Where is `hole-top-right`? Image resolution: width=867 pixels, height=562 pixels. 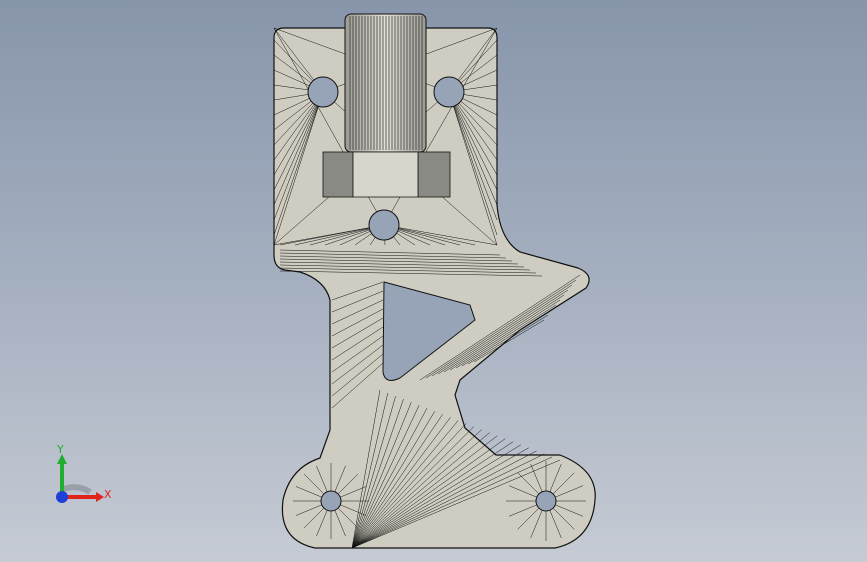 hole-top-right is located at coordinates (449, 92).